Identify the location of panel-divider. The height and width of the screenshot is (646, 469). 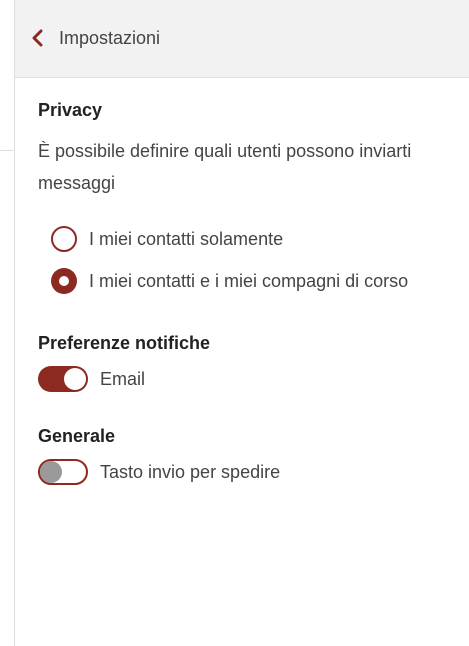
(14, 323).